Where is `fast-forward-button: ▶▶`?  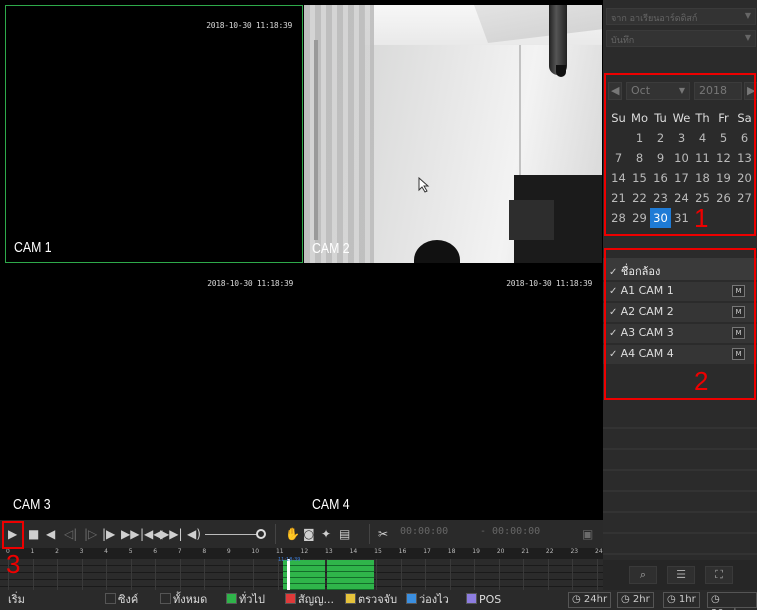
fast-forward-button: ▶▶ is located at coordinates (130, 534).